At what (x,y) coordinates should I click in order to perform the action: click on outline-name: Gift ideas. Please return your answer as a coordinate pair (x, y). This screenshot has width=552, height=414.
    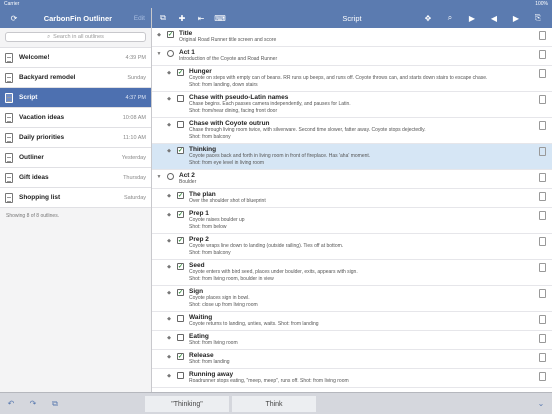
    Looking at the image, I should click on (34, 177).